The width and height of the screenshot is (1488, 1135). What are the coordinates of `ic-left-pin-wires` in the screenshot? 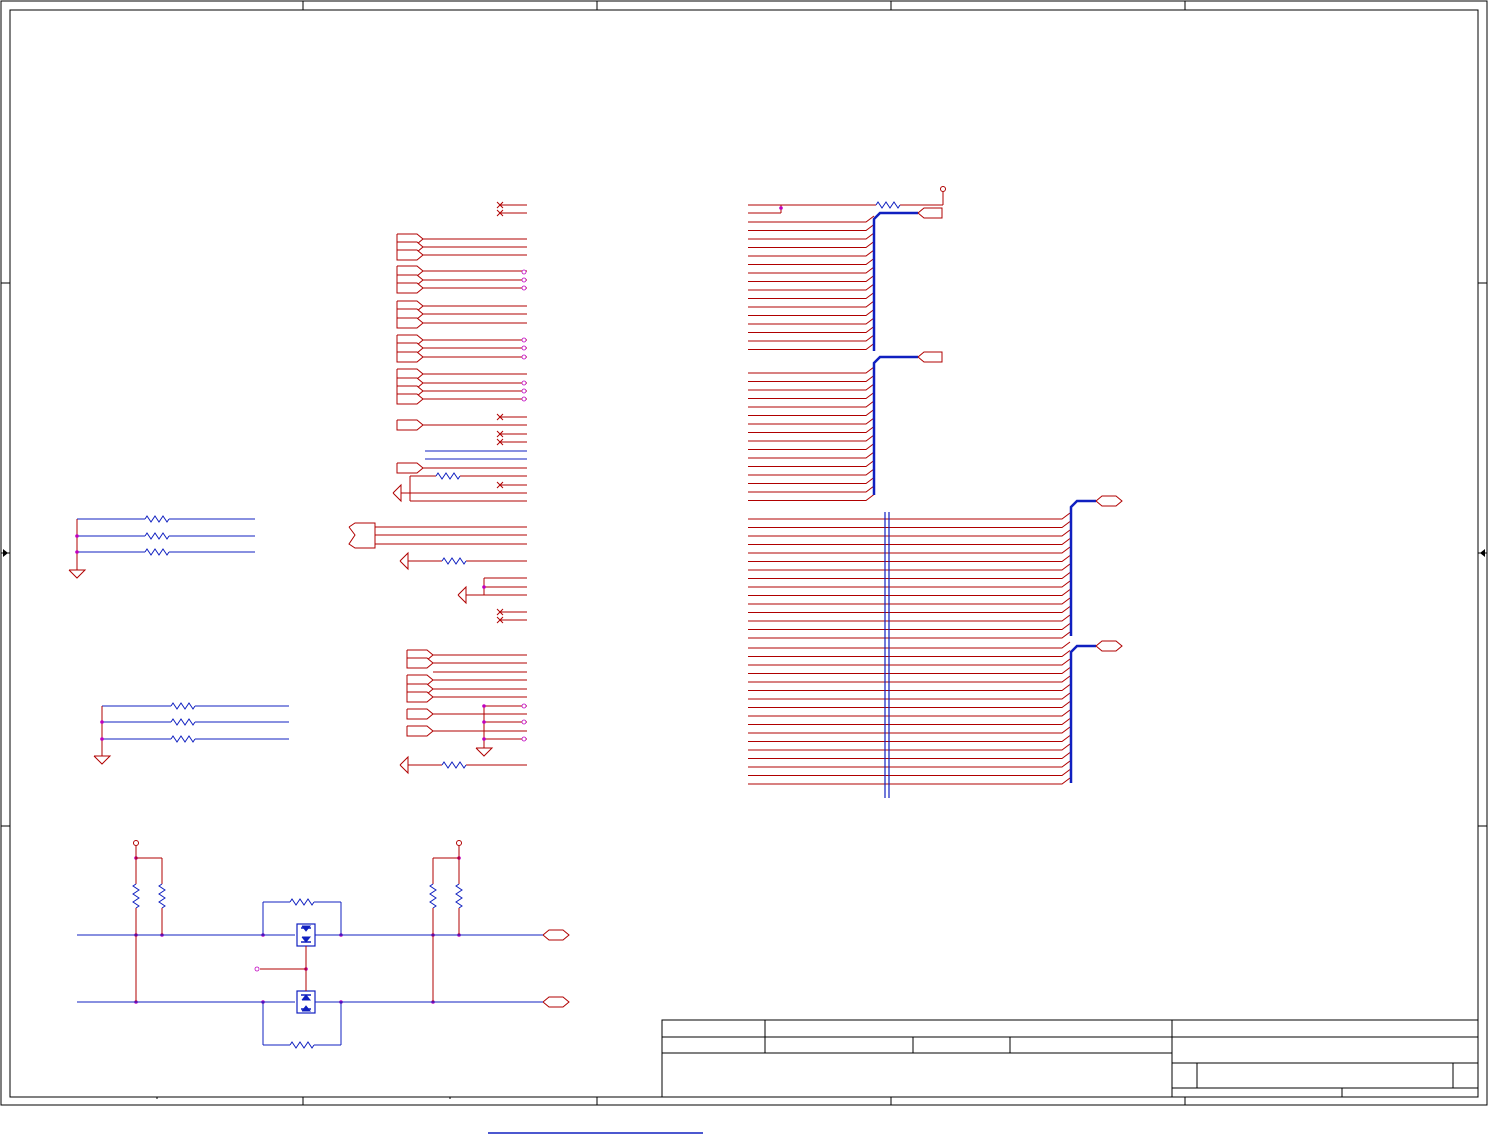 It's located at (450, 485).